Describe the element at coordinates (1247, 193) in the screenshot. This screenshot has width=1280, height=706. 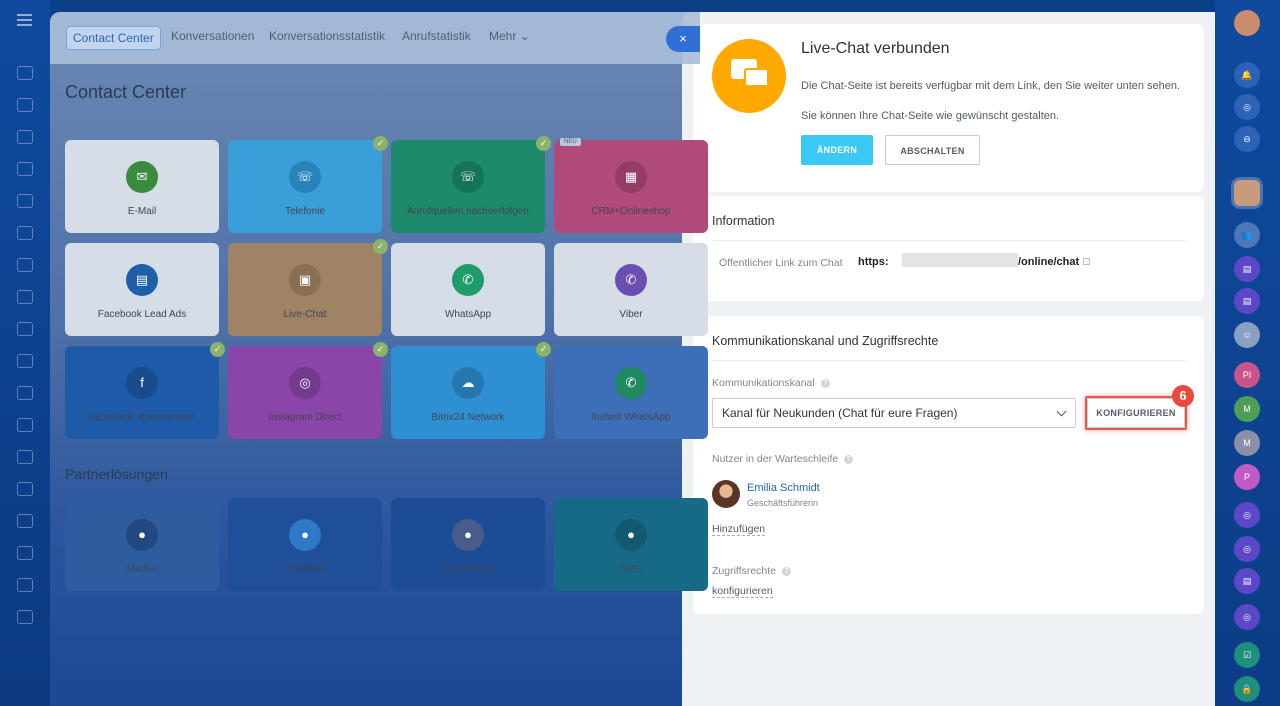
I see `user-avatar-icon` at that location.